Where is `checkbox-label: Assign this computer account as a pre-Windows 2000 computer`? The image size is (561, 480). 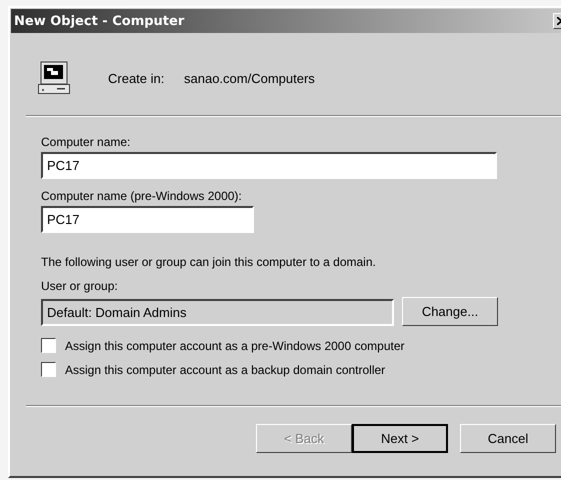 checkbox-label: Assign this computer account as a pre-Windows 2000 computer is located at coordinates (234, 345).